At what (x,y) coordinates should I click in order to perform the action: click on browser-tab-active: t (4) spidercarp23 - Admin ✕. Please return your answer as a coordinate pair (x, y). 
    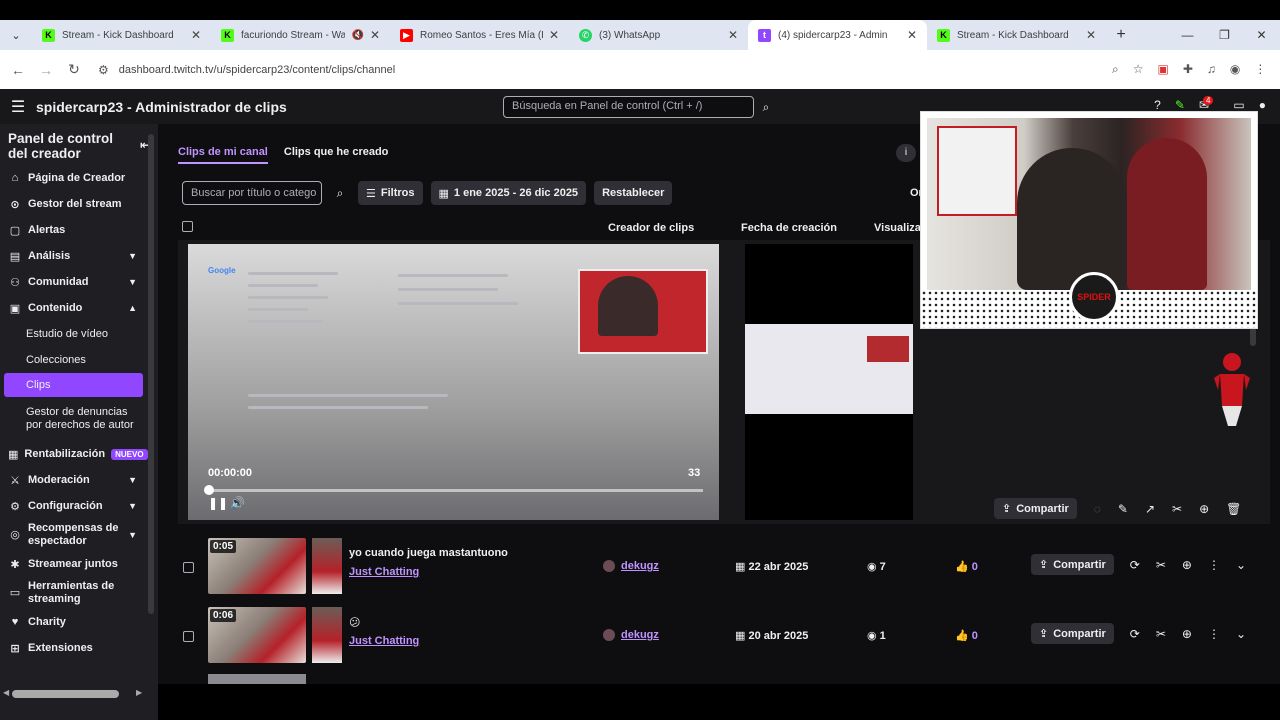
    Looking at the image, I should click on (837, 35).